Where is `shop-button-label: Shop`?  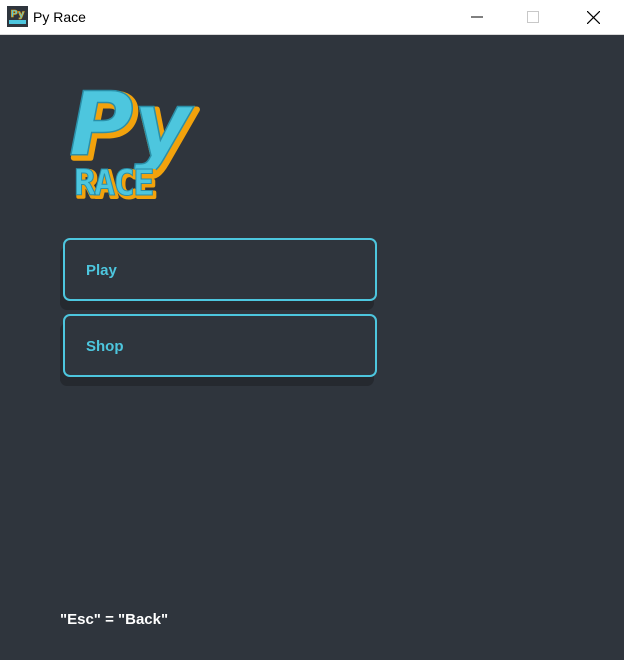
shop-button-label: Shop is located at coordinates (105, 346).